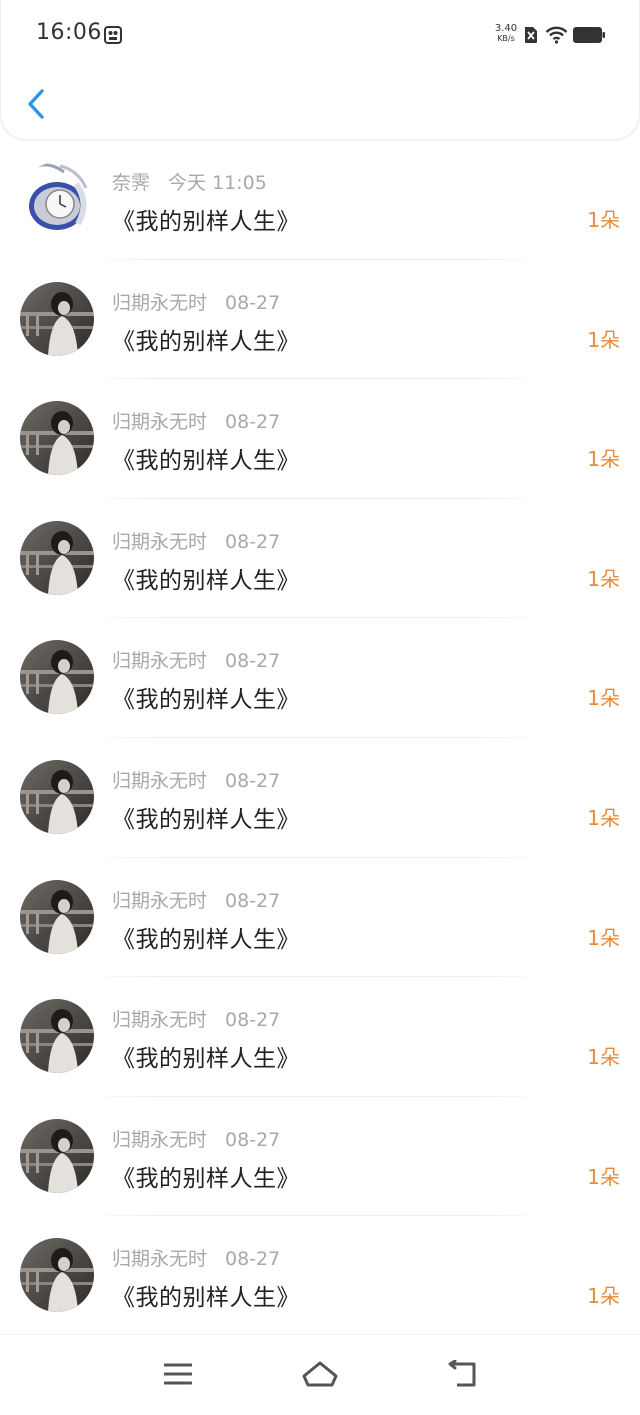 The width and height of the screenshot is (640, 1415). I want to click on system-back-button, so click(462, 1374).